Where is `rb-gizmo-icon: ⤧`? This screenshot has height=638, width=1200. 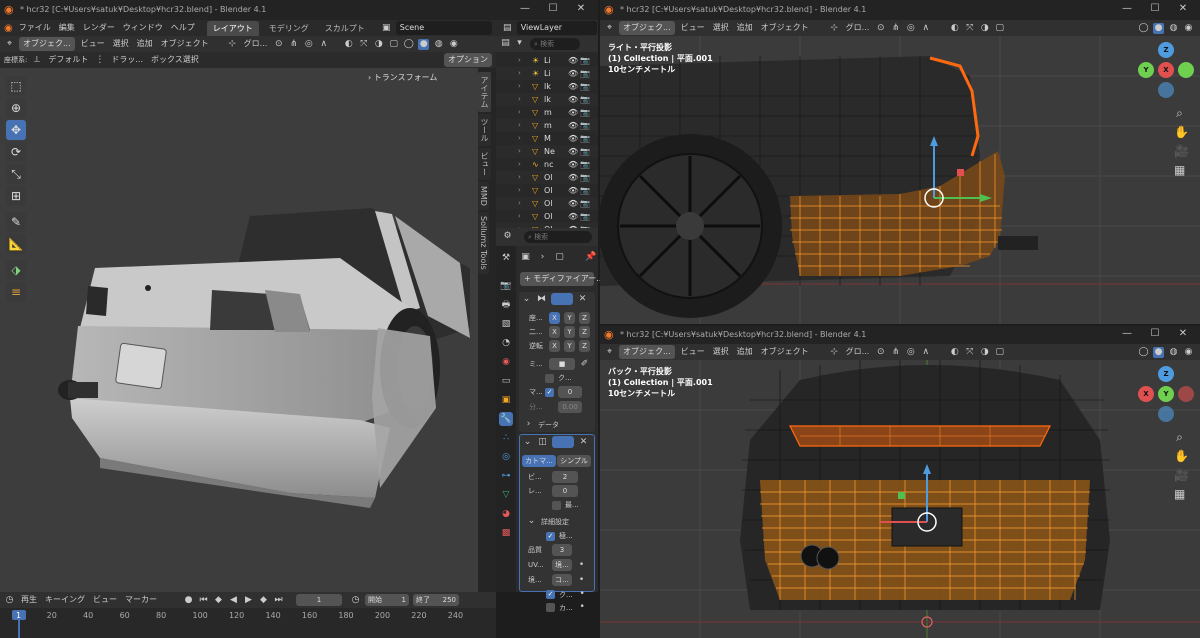 rb-gizmo-icon: ⤧ is located at coordinates (969, 352).